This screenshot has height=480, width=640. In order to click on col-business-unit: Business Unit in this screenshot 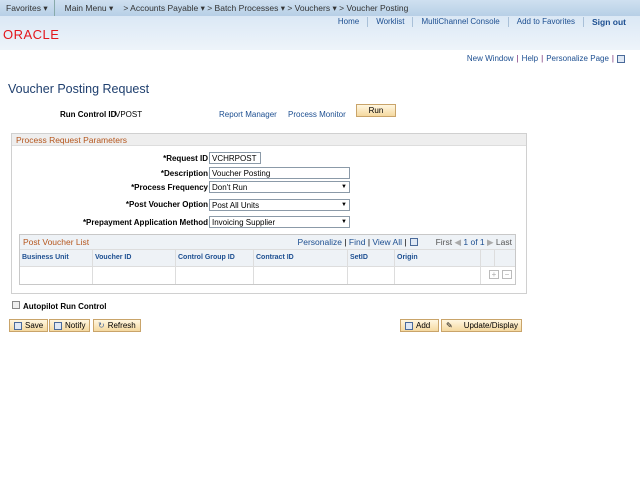, I will do `click(56, 258)`.